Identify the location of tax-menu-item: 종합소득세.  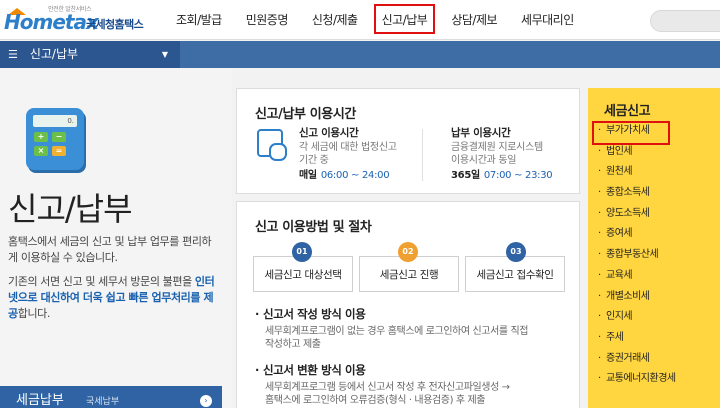
(636, 193).